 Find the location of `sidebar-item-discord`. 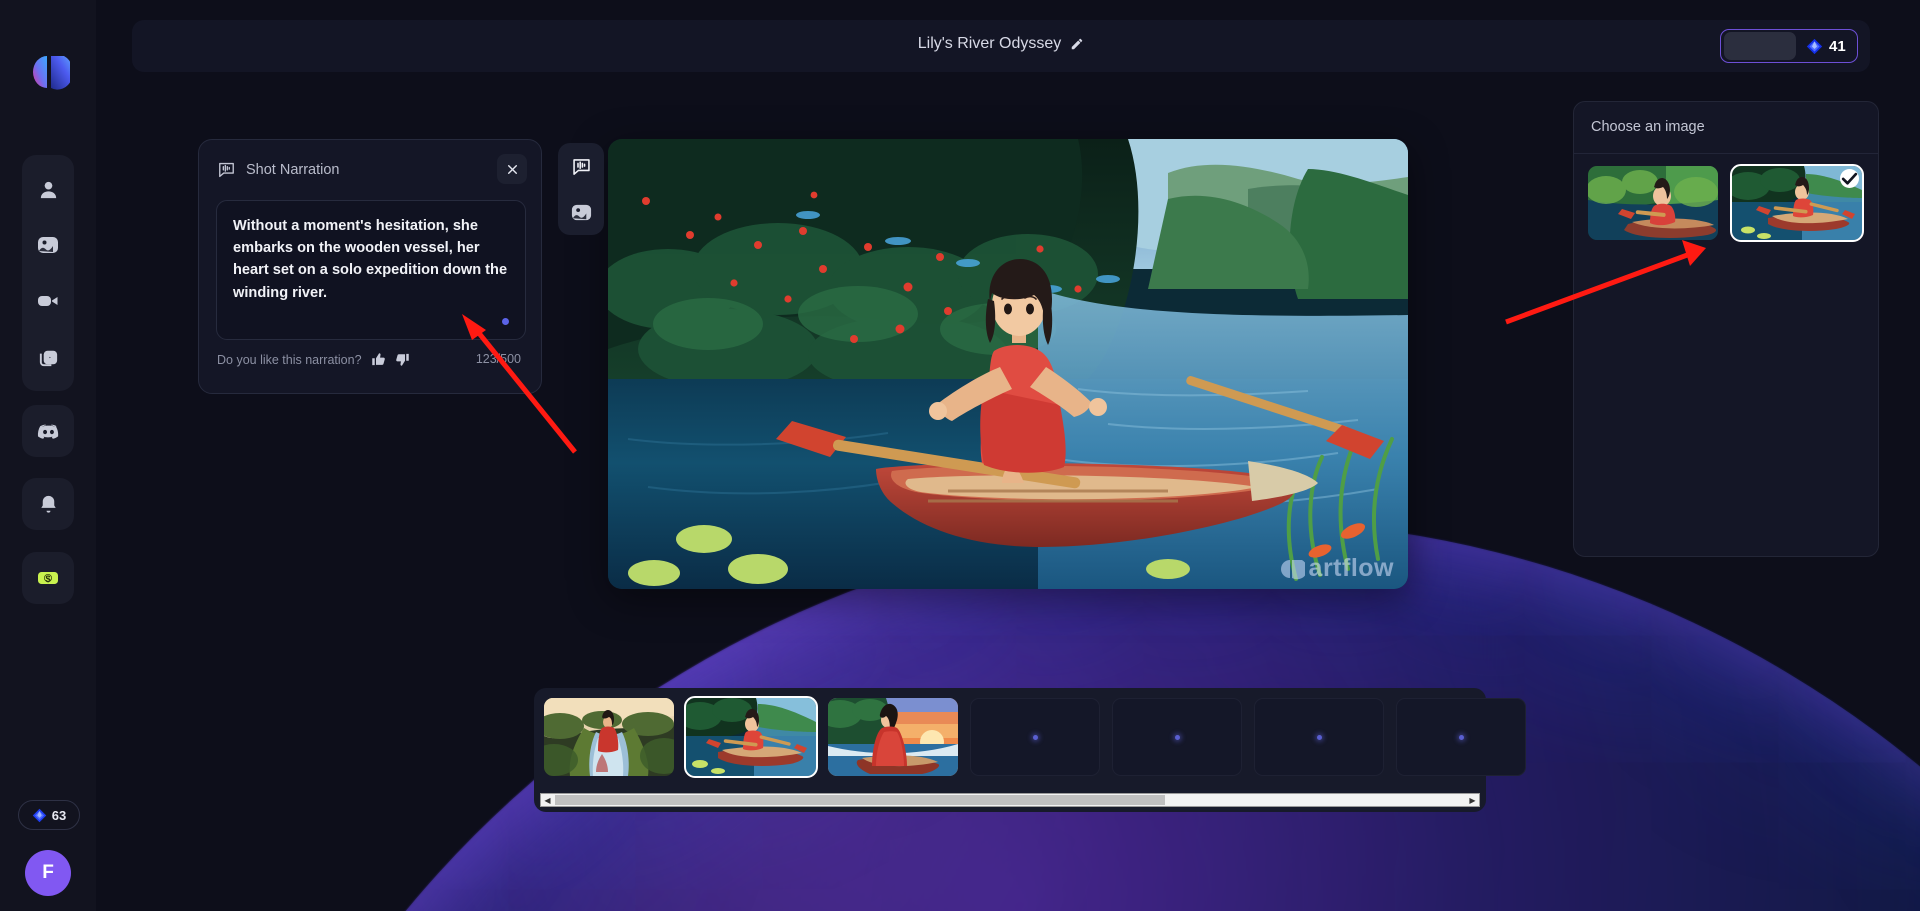

sidebar-item-discord is located at coordinates (48, 431).